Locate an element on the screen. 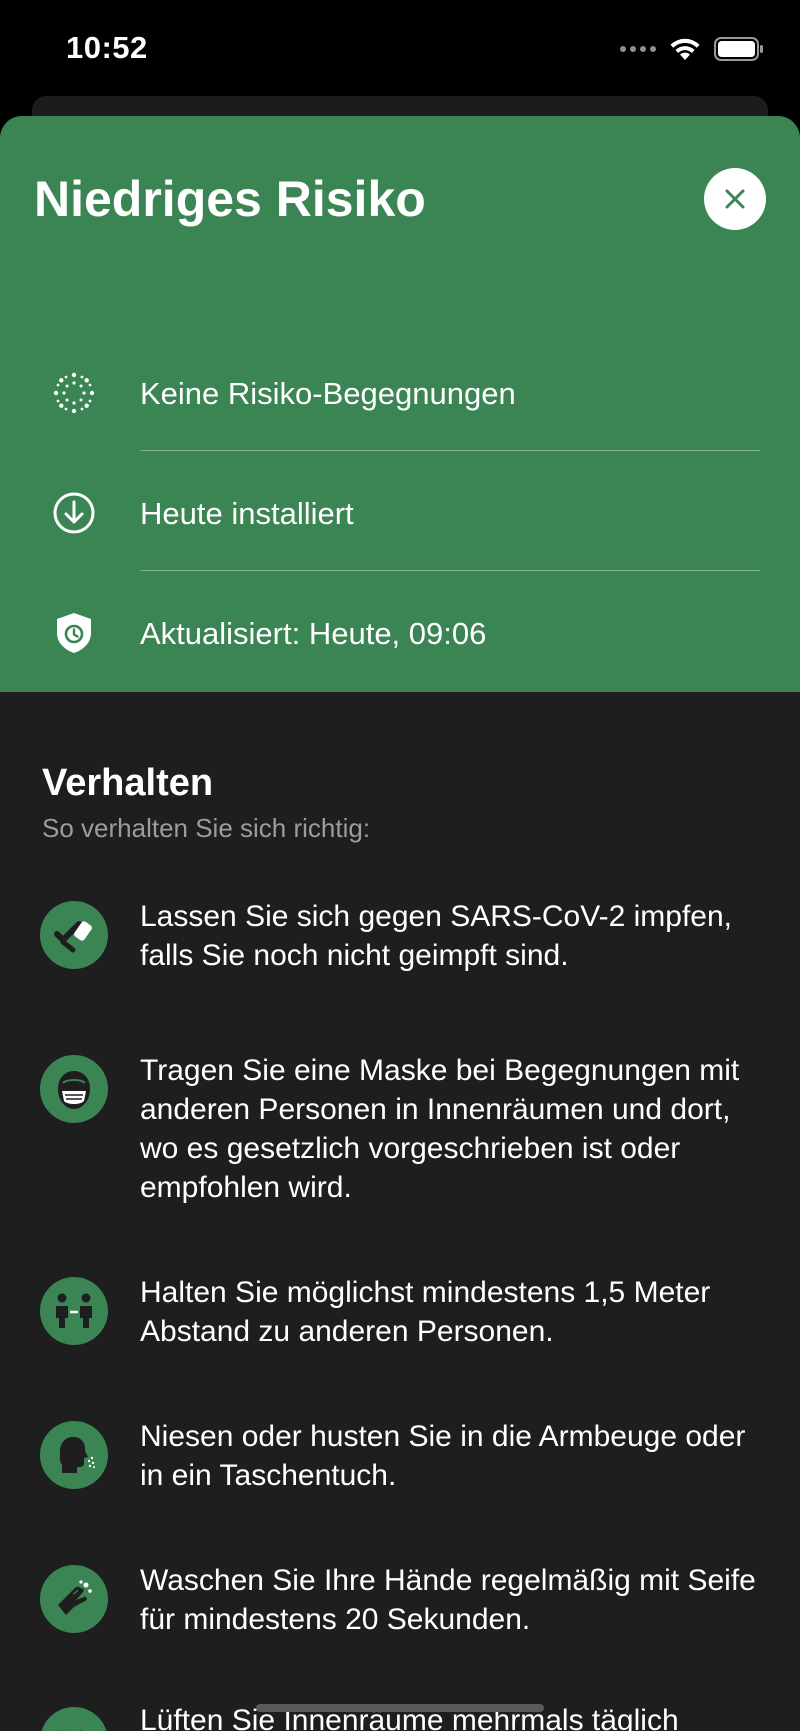 The width and height of the screenshot is (800, 1731). hand-wash-icon is located at coordinates (74, 1599).